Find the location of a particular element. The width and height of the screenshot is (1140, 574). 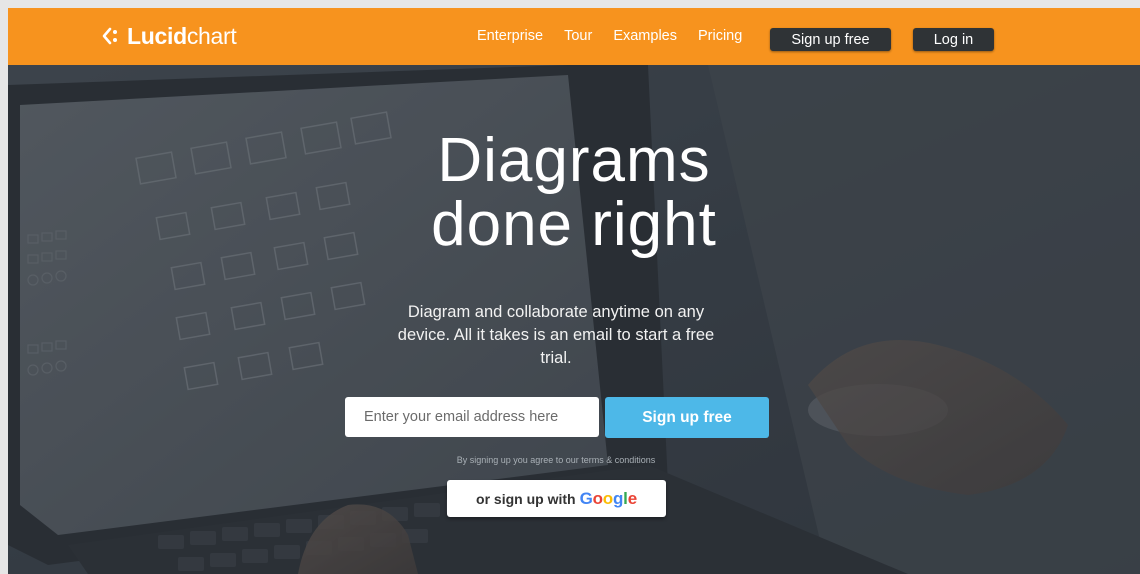

nav-link-enterprise: Enterprise is located at coordinates (510, 36).